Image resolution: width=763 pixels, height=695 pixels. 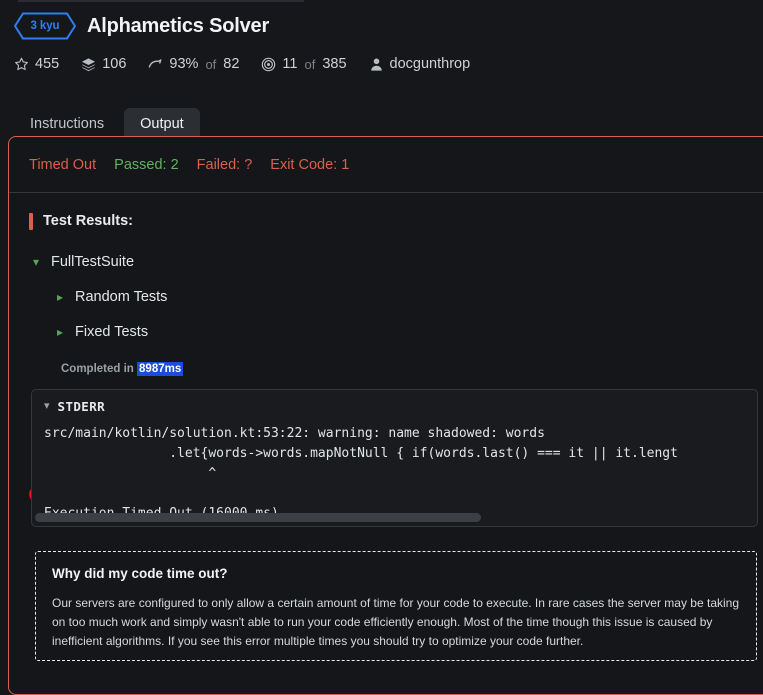 I want to click on kyu-label: 3 kyu, so click(x=45, y=26).